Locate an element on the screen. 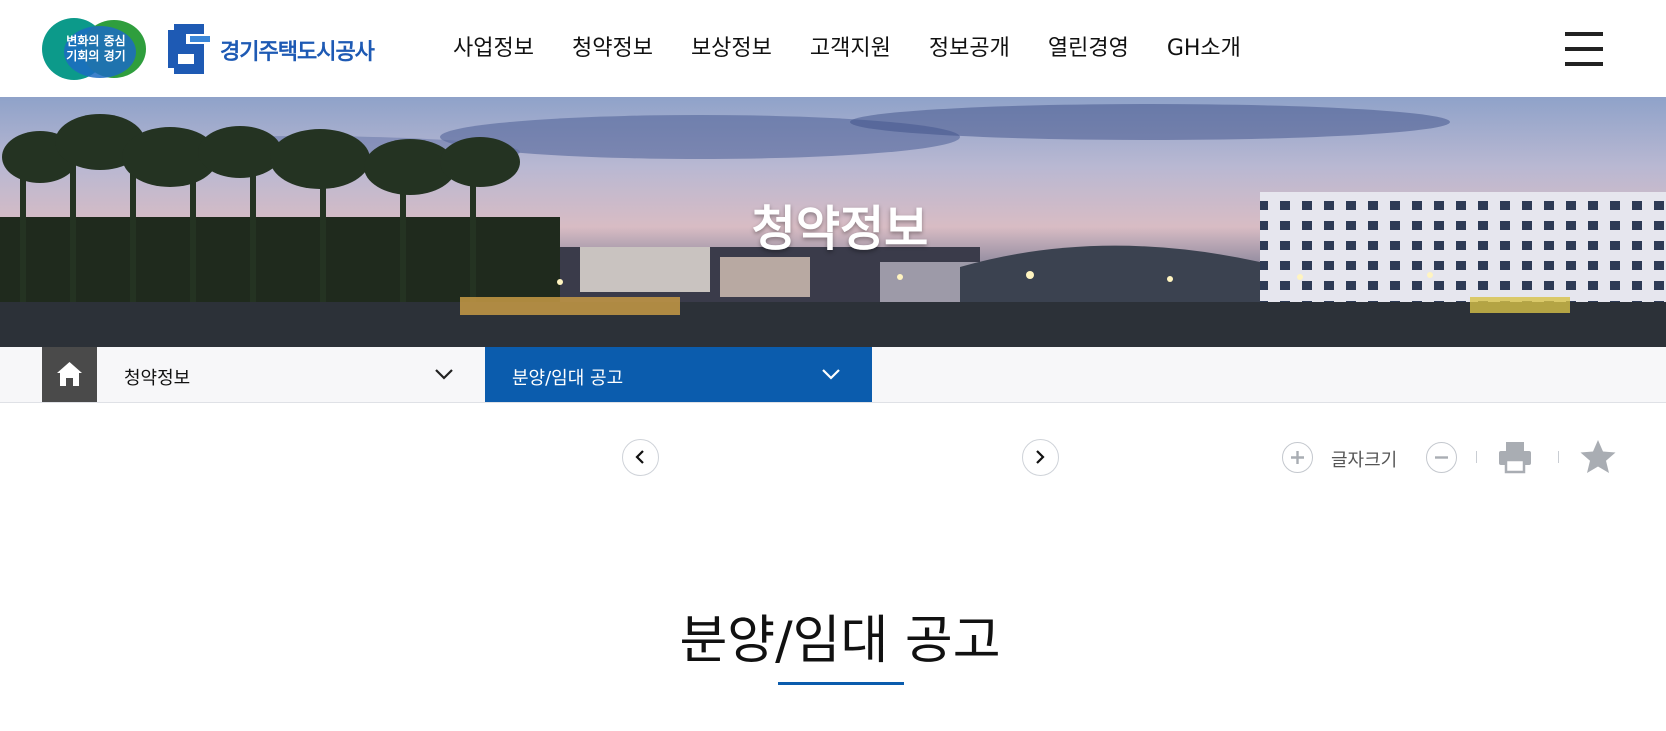 The width and height of the screenshot is (1666, 731). page-title: 분양/임대 공고 is located at coordinates (840, 641).